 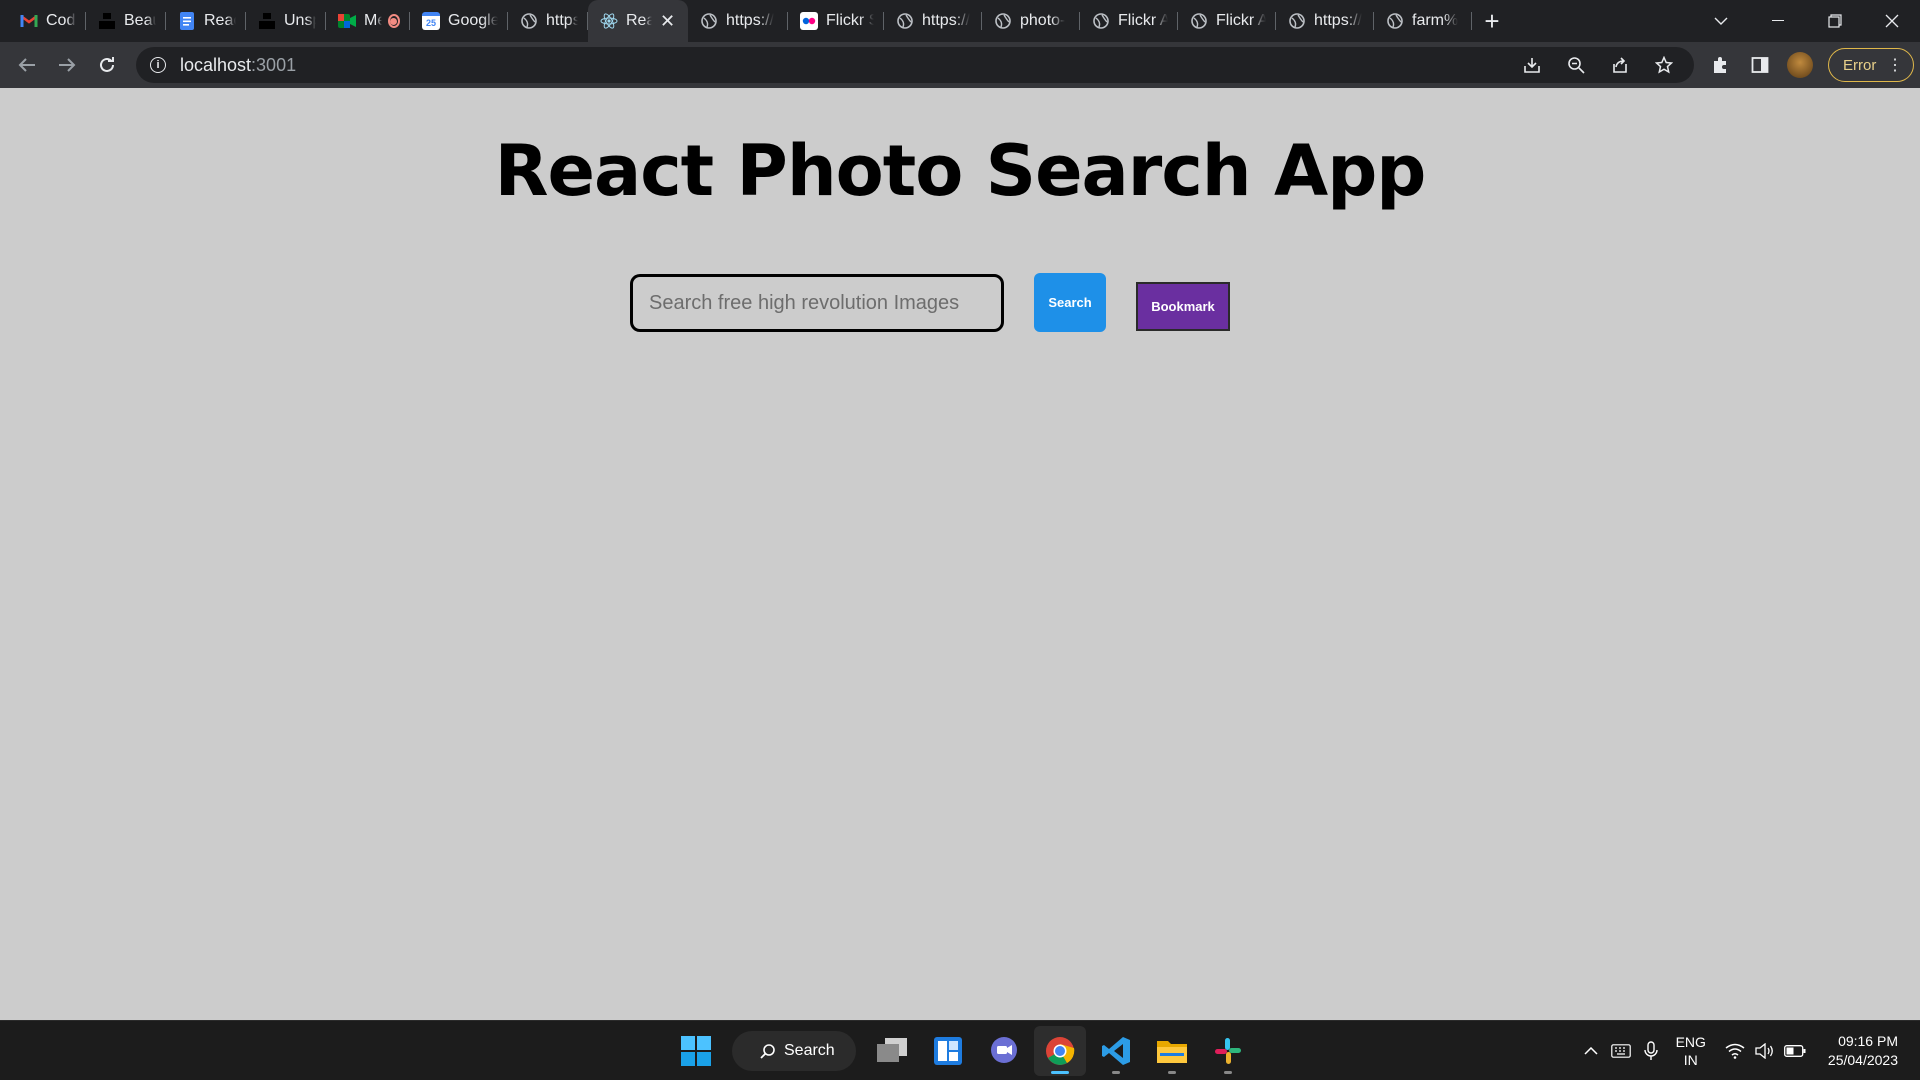 I want to click on tab-label: React -, so click(x=220, y=20).